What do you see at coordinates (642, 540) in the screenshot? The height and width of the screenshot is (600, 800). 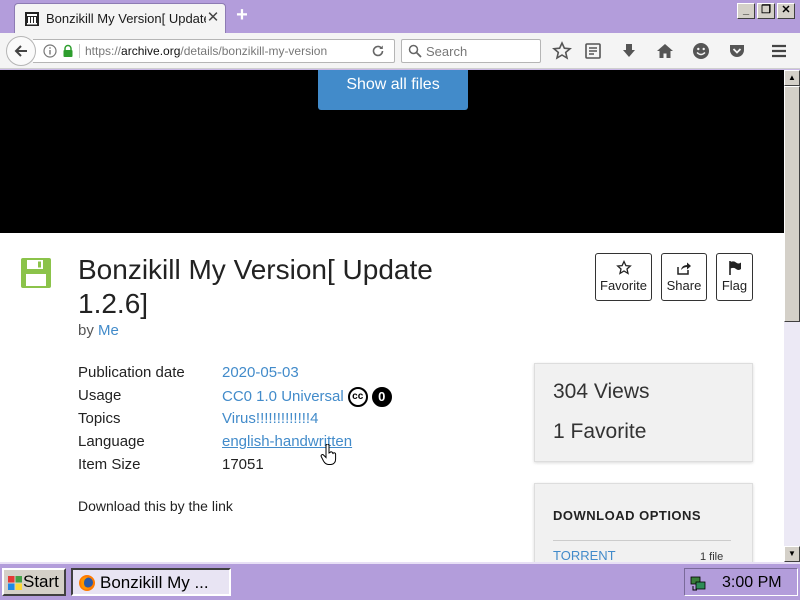 I see `download-divider` at bounding box center [642, 540].